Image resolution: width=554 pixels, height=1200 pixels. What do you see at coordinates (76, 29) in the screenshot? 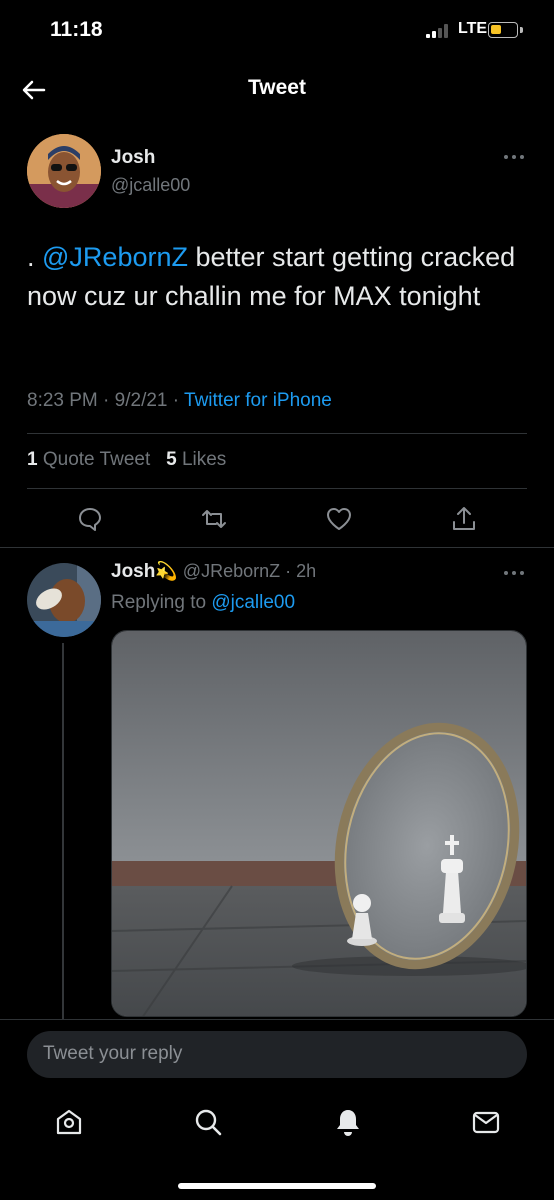
I see `status-time: 11:18` at bounding box center [76, 29].